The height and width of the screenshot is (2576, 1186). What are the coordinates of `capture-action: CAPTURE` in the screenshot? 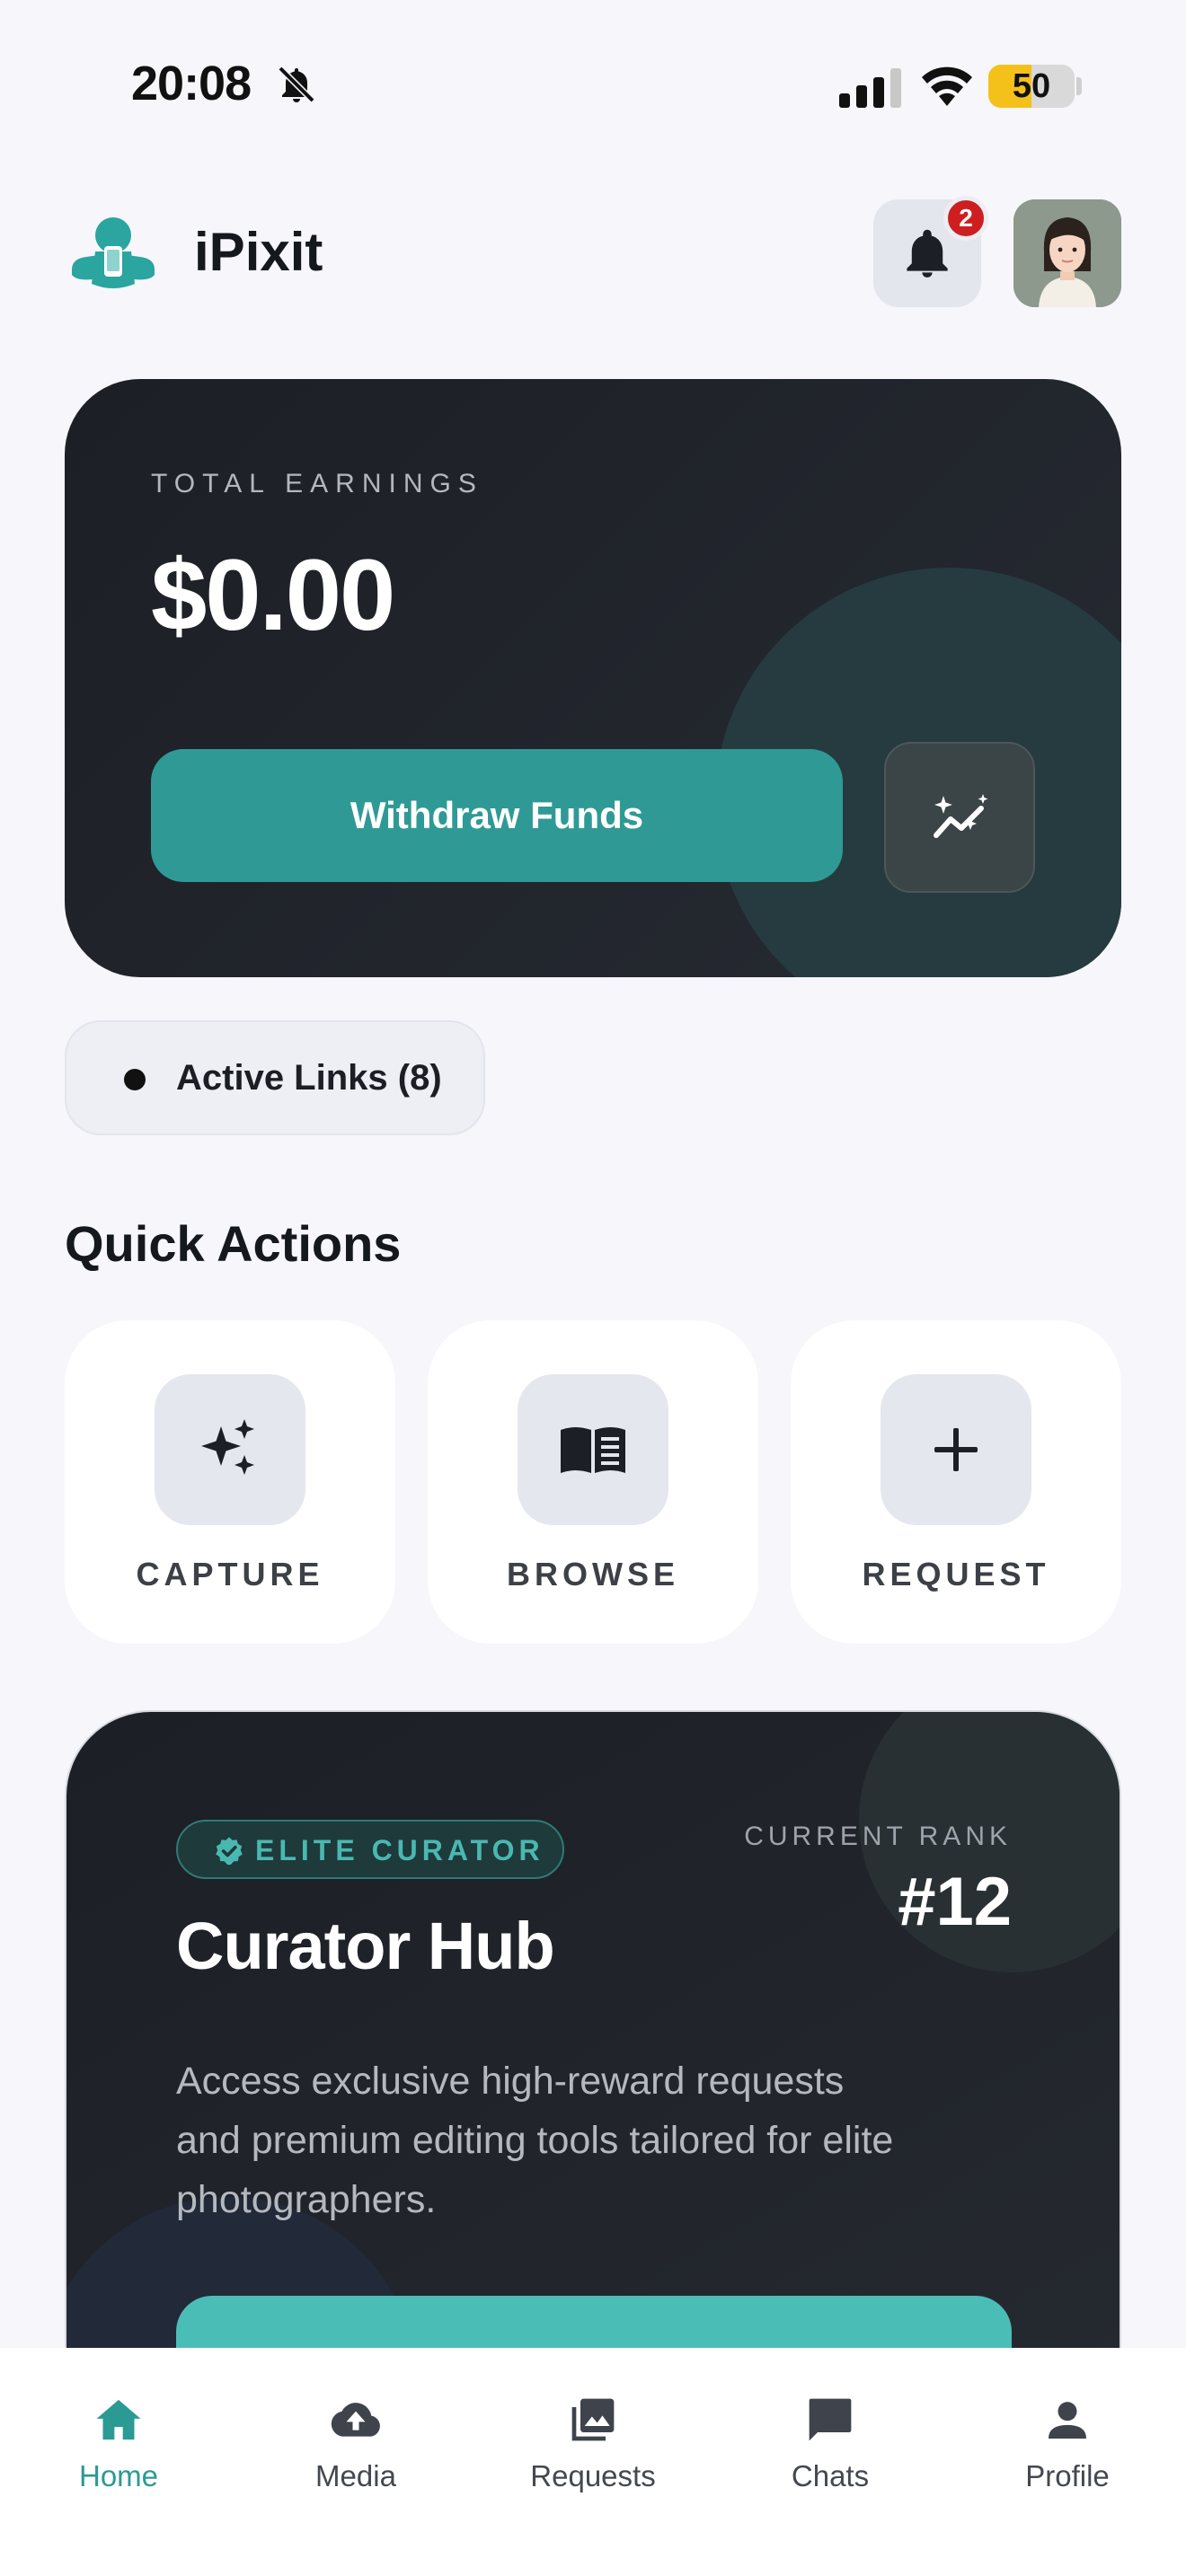 It's located at (230, 1482).